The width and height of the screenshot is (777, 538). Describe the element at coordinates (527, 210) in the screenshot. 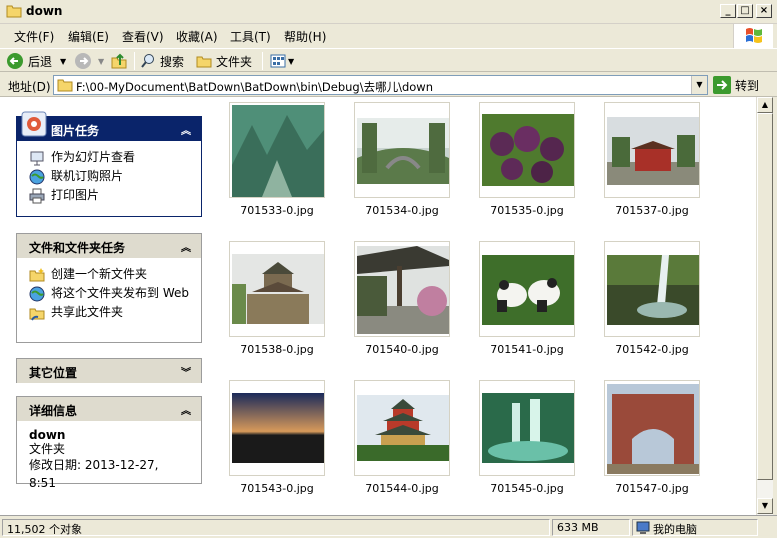

I see `file-name: 701535-0.jpg` at that location.